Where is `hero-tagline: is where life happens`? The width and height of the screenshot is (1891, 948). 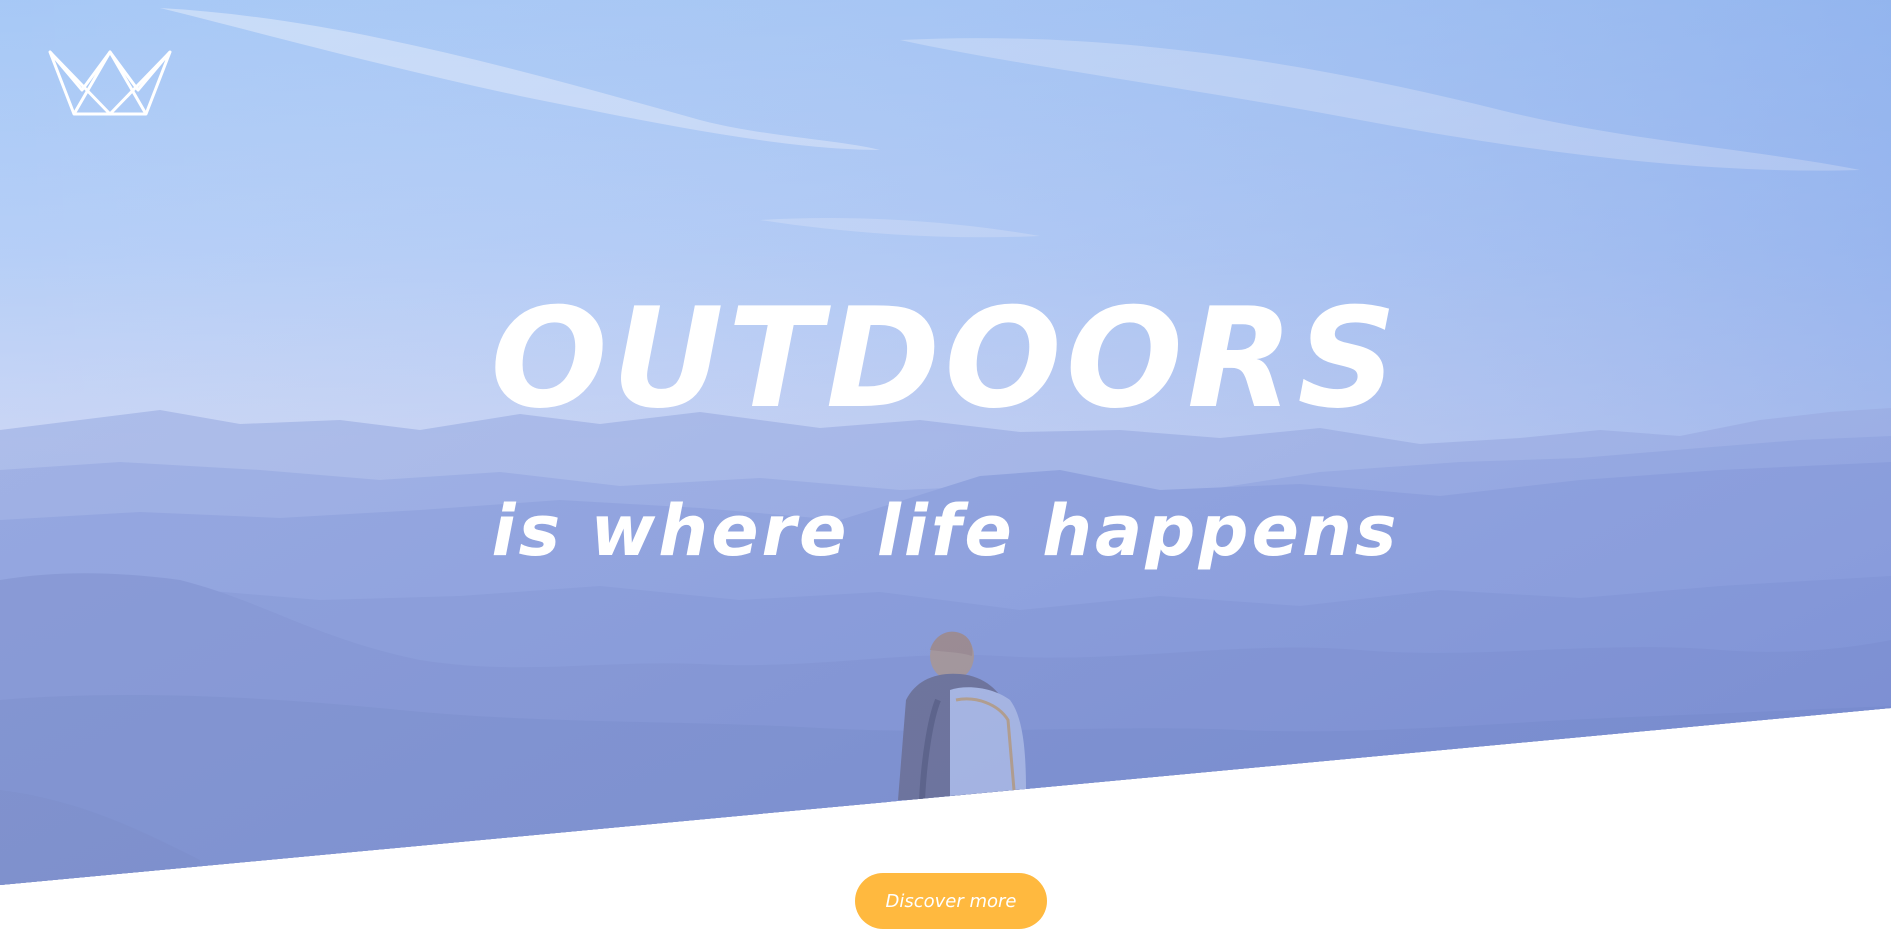 hero-tagline: is where life happens is located at coordinates (945, 531).